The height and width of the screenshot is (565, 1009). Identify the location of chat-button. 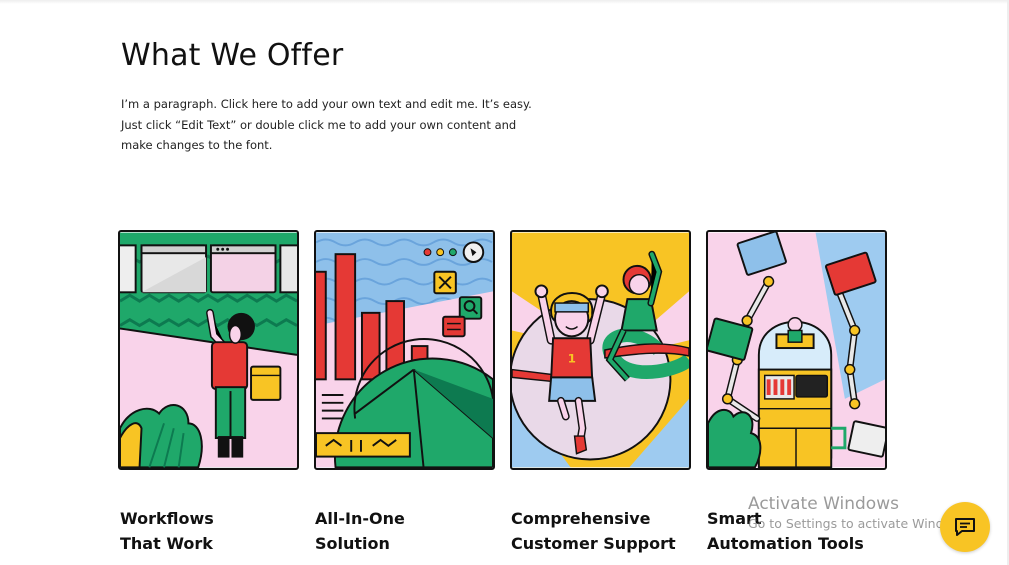
(965, 527).